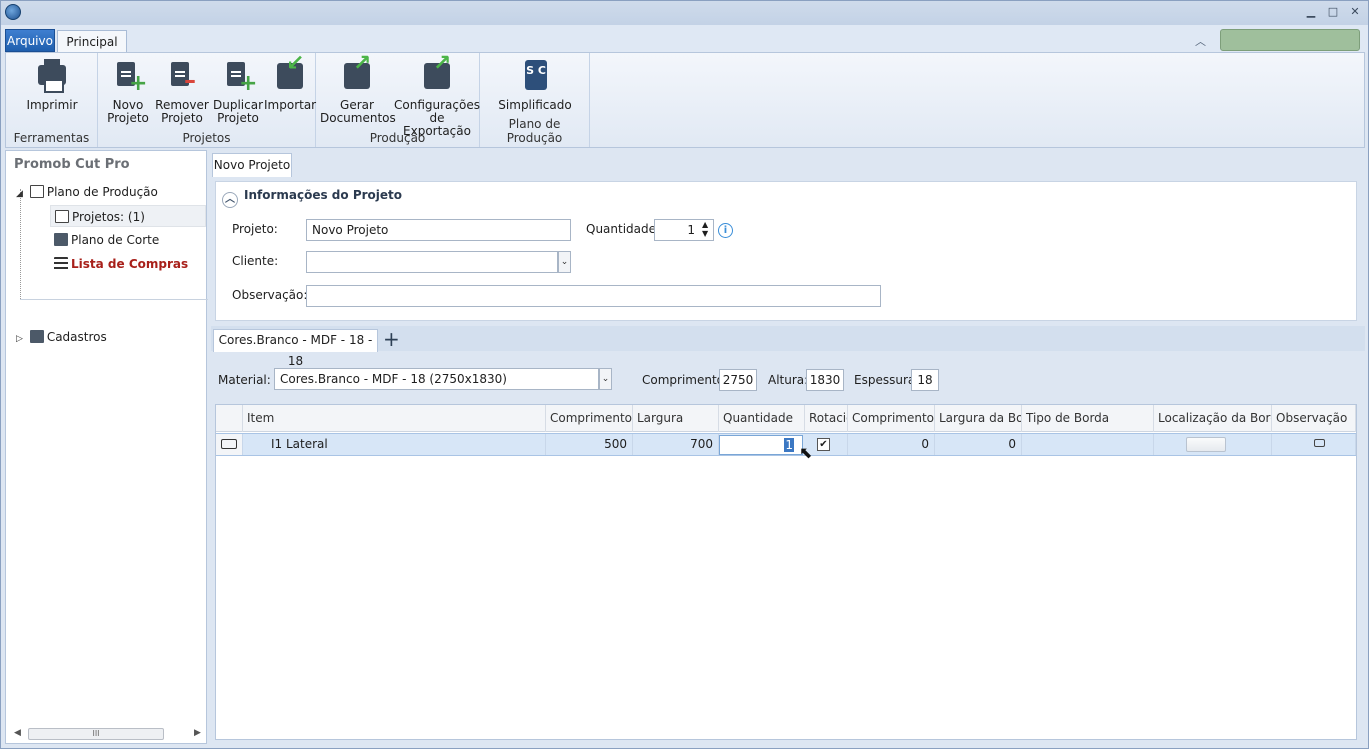 The image size is (1369, 749). Describe the element at coordinates (61, 263) in the screenshot. I see `list-icon` at that location.